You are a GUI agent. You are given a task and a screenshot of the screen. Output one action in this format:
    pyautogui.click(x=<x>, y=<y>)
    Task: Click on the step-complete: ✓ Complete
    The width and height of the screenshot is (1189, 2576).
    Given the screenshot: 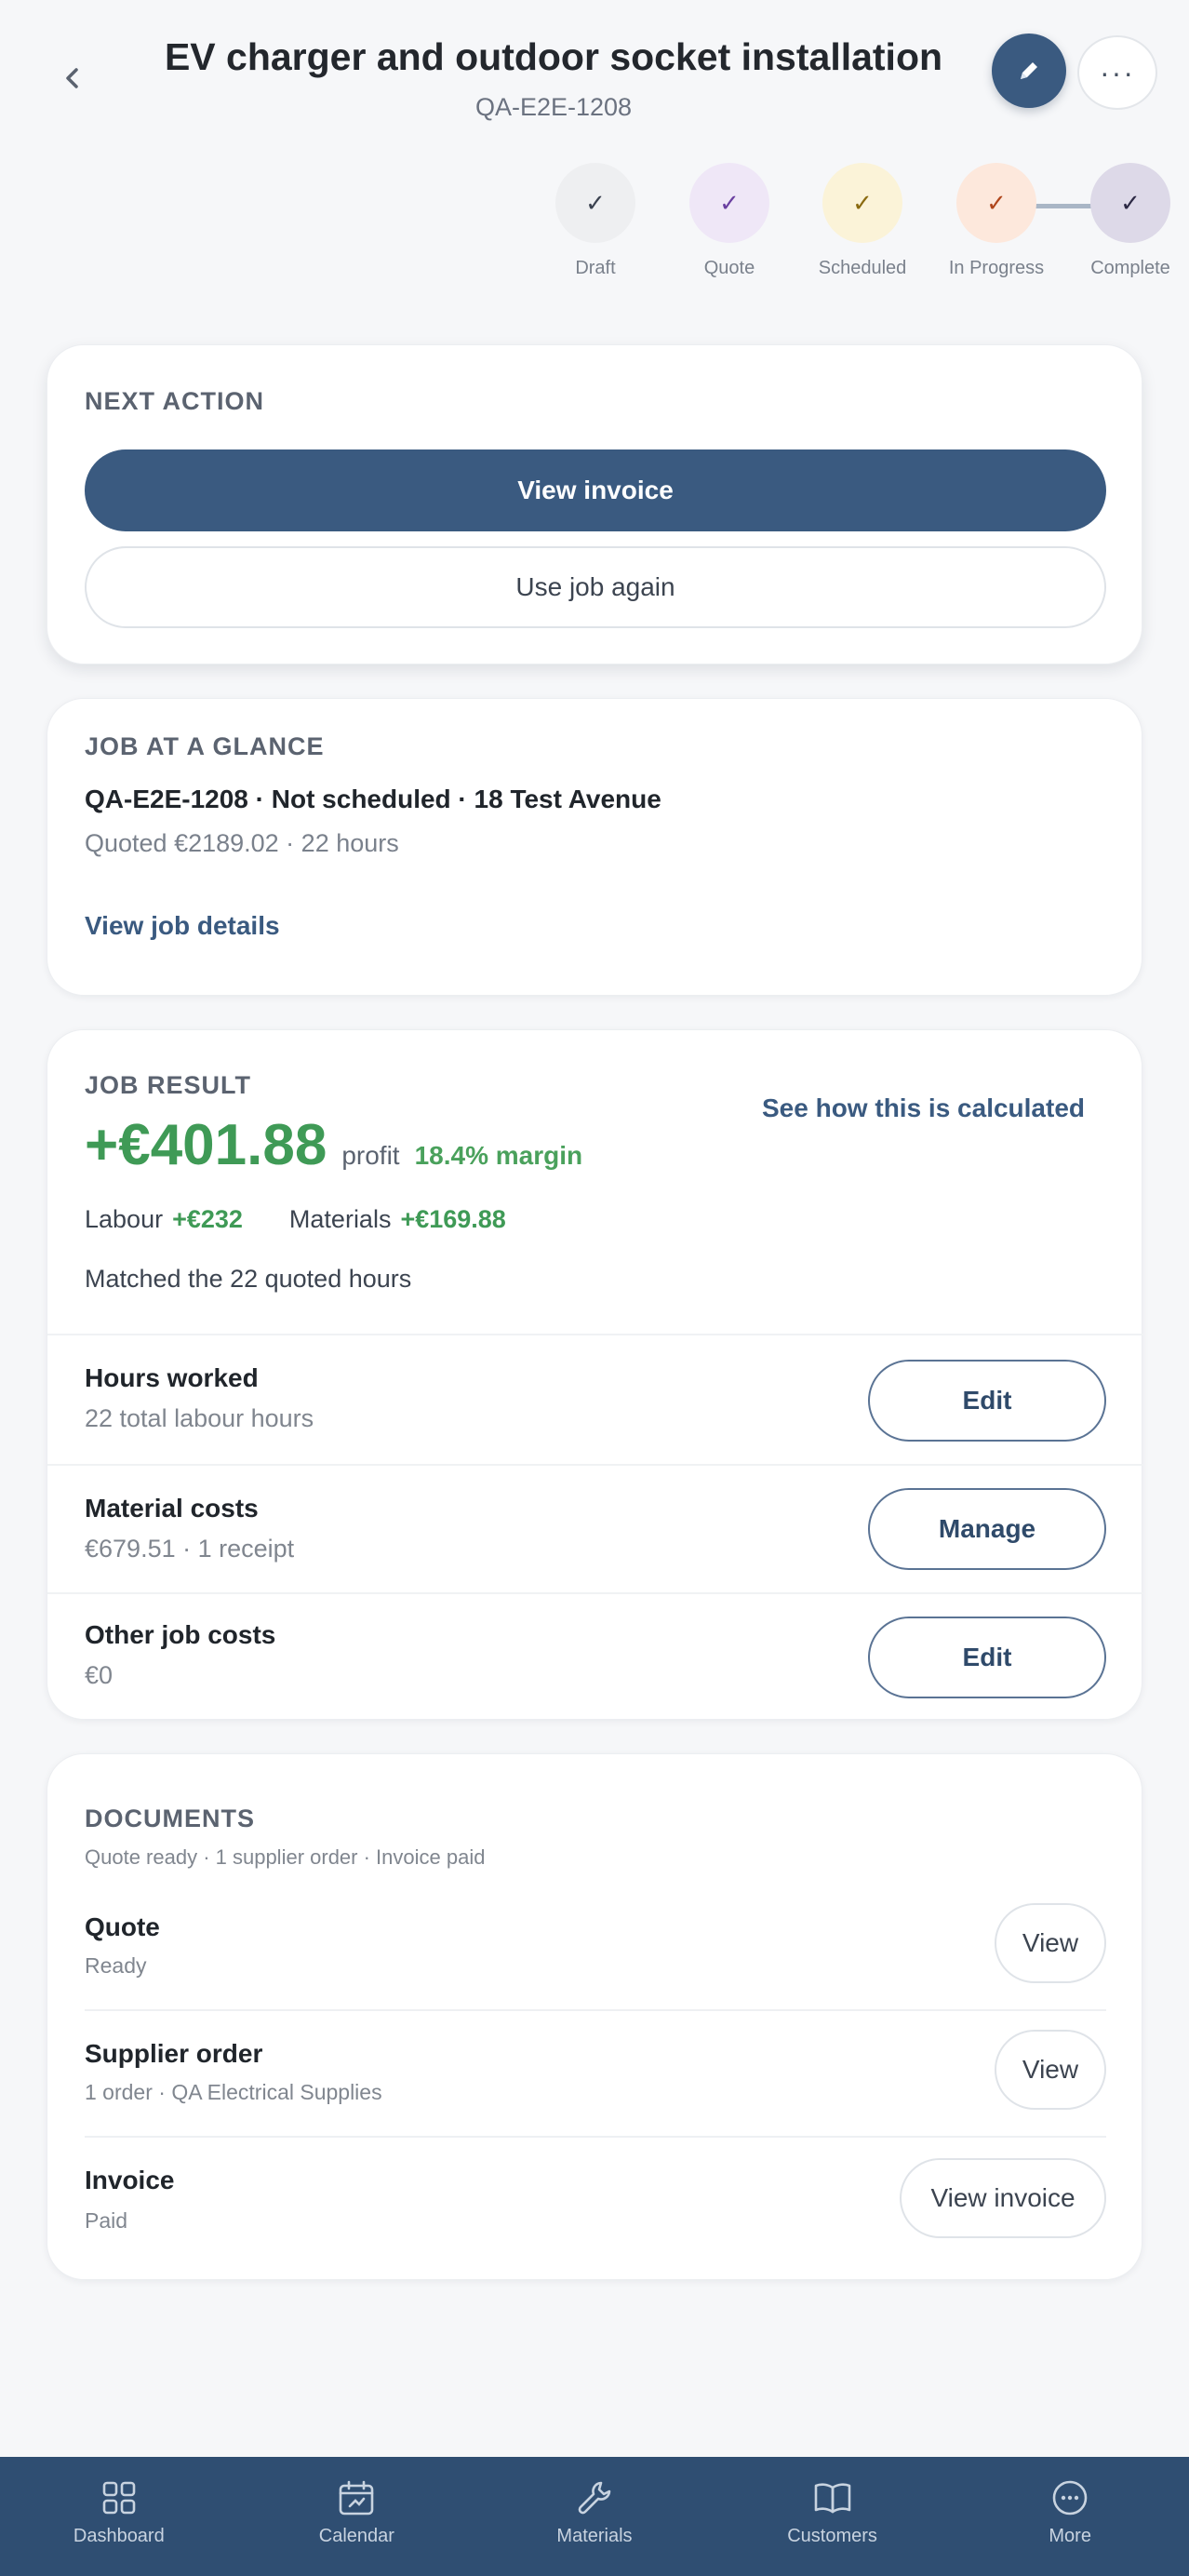 What is the action you would take?
    pyautogui.click(x=1131, y=221)
    